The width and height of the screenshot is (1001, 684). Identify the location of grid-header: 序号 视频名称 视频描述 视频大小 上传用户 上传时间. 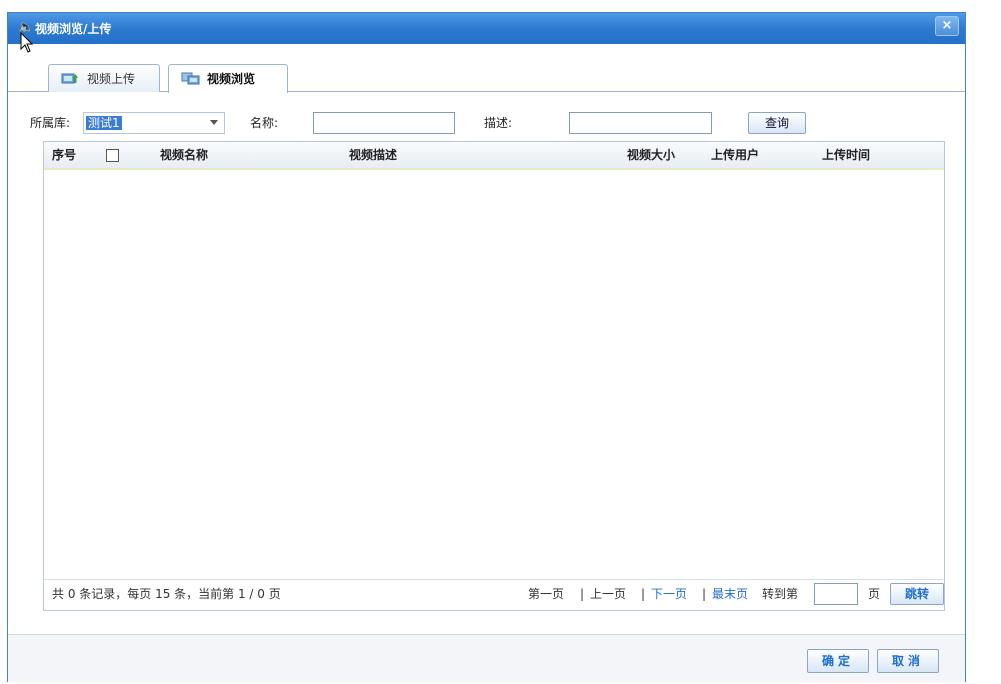
(494, 155).